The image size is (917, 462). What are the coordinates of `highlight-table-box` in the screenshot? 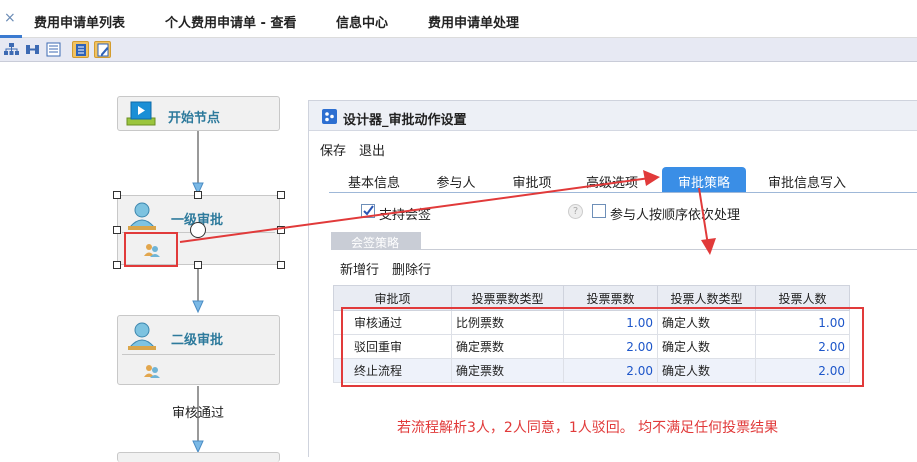 It's located at (602, 347).